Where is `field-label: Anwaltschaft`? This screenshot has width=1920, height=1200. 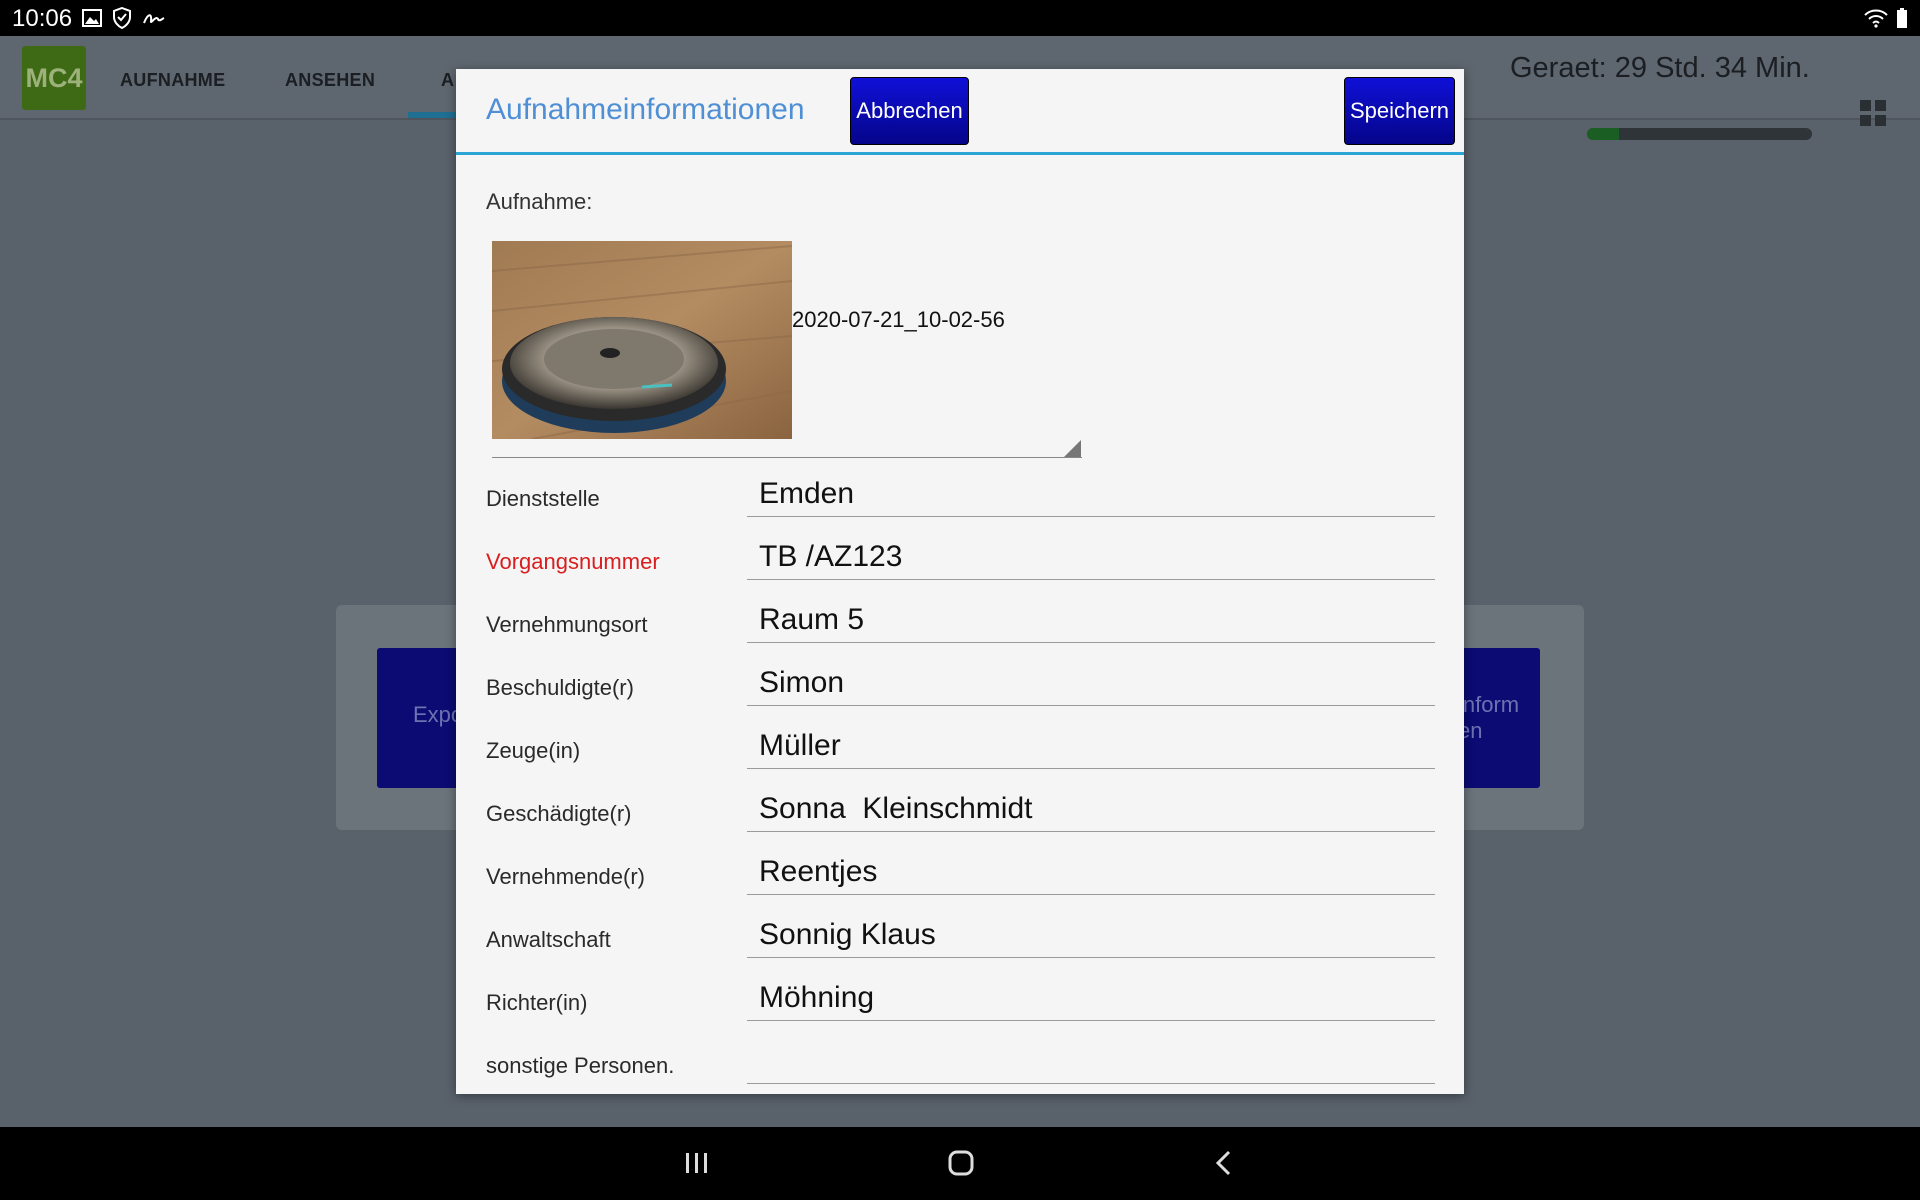
field-label: Anwaltschaft is located at coordinates (548, 939).